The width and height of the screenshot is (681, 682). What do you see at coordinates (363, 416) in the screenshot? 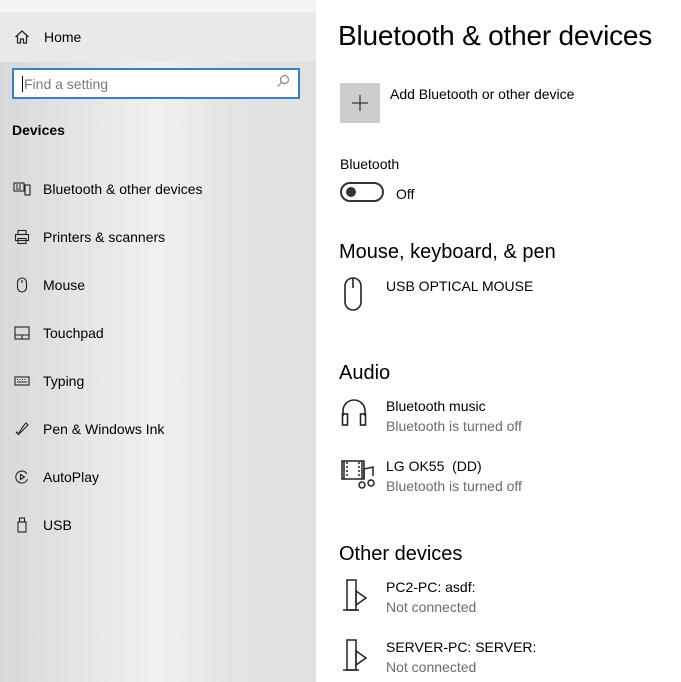
I see `headphones-icon` at bounding box center [363, 416].